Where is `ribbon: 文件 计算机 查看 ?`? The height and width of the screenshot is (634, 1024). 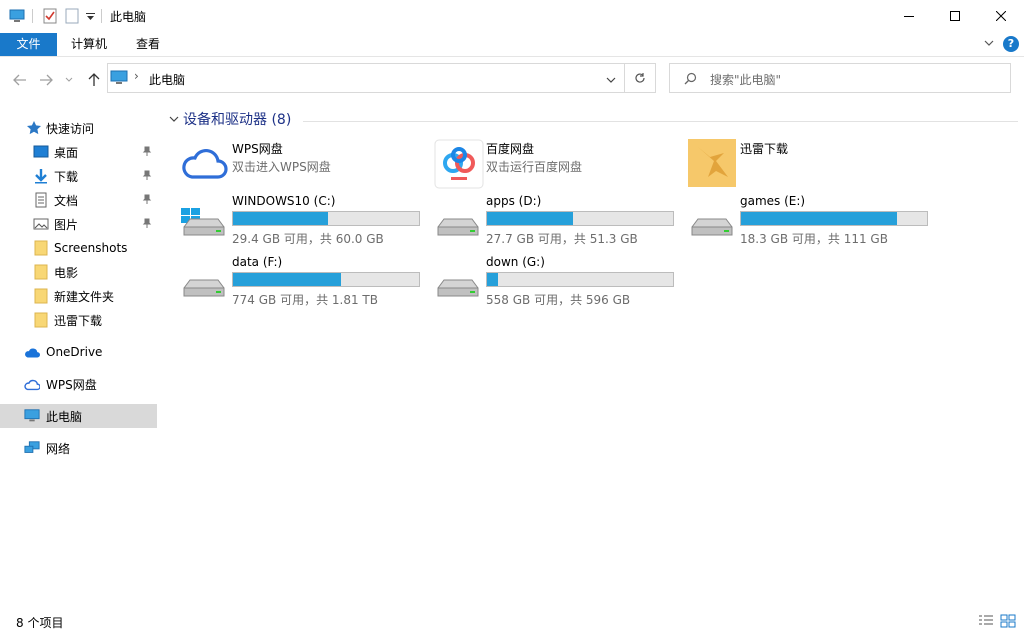 ribbon: 文件 计算机 查看 ? is located at coordinates (512, 44).